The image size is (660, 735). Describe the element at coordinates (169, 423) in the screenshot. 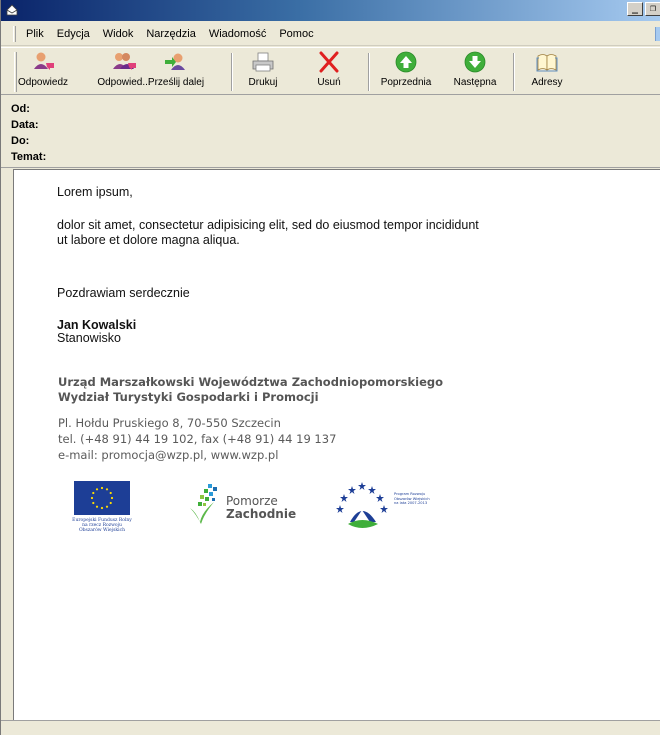

I see `office-address: Pl. Hołdu Pruskiego 8, 70-550 Szczecin` at that location.